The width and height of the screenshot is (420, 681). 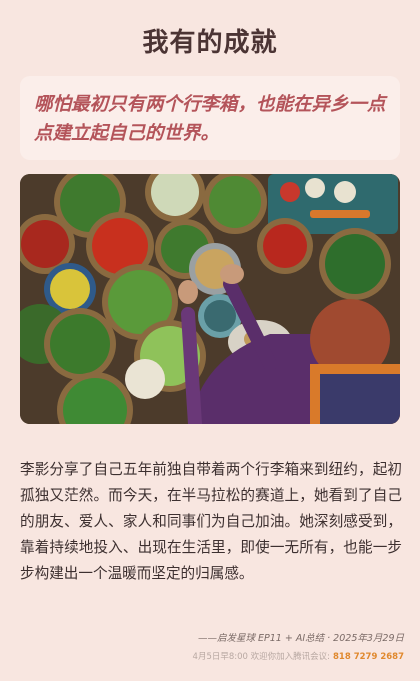 What do you see at coordinates (210, 43) in the screenshot?
I see `page-title: 我有的成就` at bounding box center [210, 43].